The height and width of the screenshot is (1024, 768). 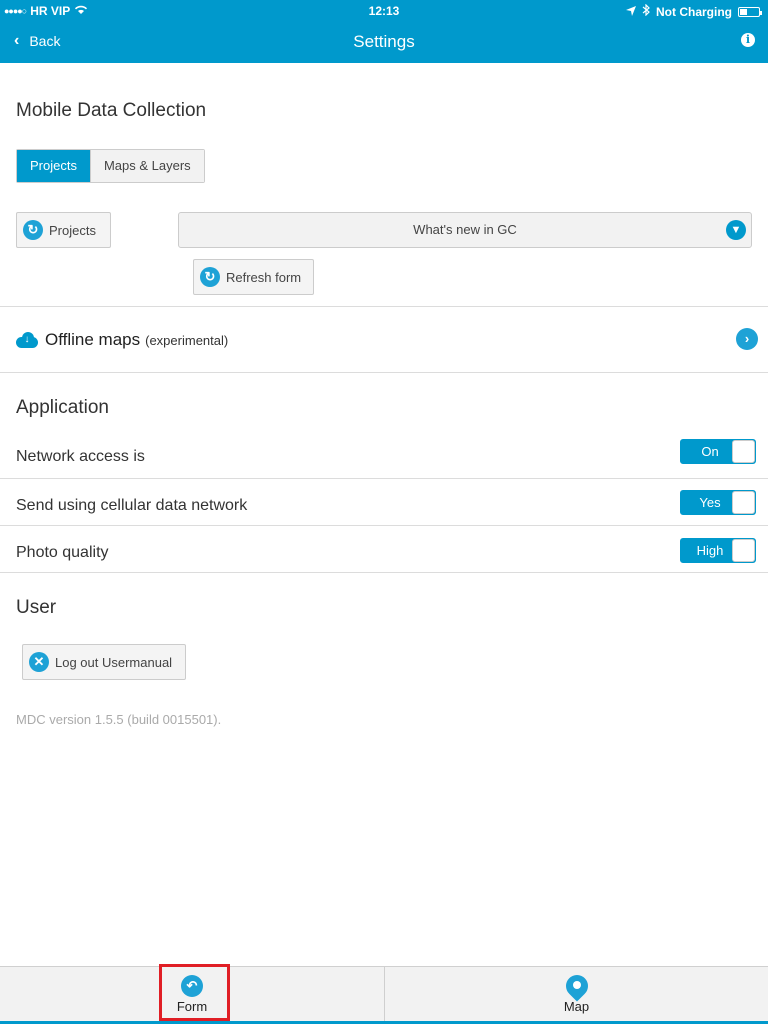 I want to click on bluetooth-icon, so click(x=646, y=11).